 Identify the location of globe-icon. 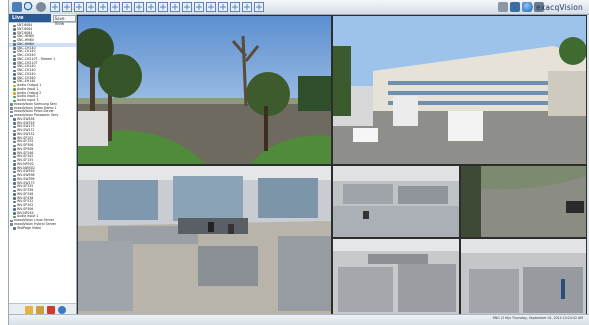
(528, 7).